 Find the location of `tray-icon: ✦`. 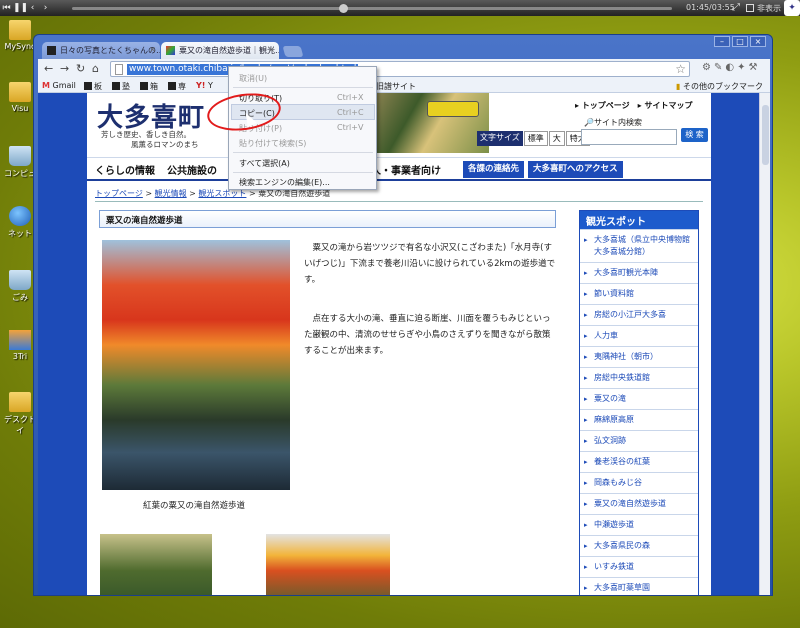

tray-icon: ✦ is located at coordinates (792, 8).